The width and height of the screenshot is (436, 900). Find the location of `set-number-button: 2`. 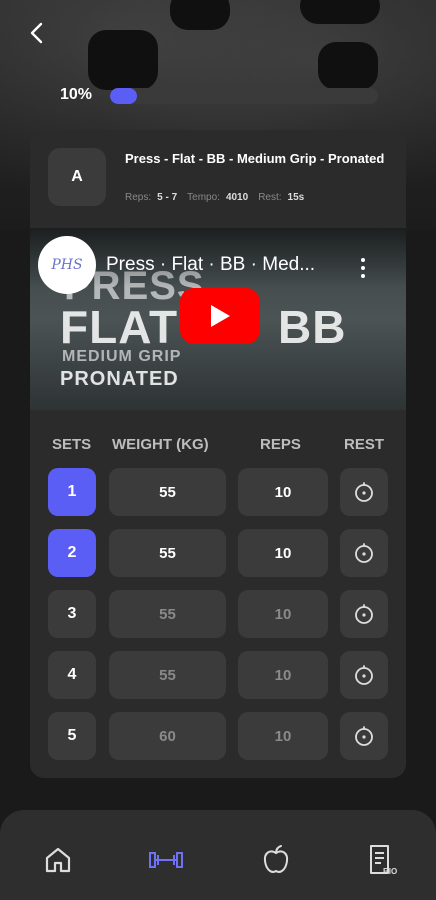

set-number-button: 2 is located at coordinates (72, 553).